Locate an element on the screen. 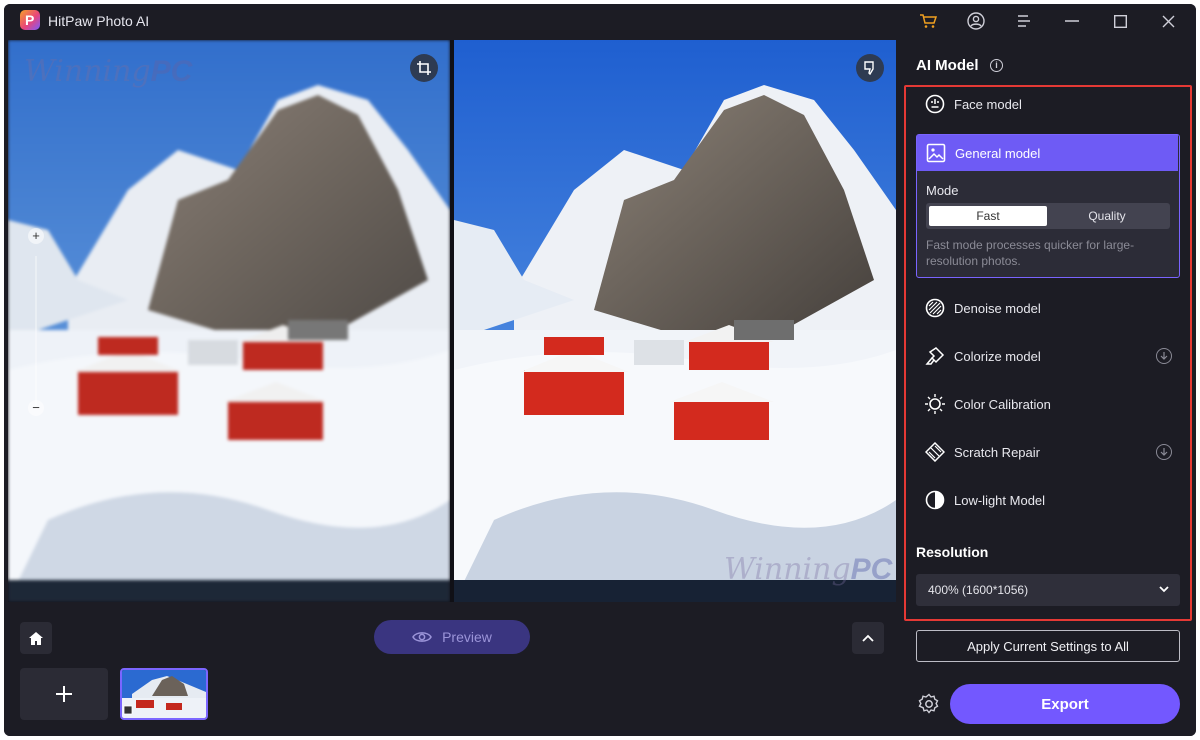  model-general-header: General model is located at coordinates (1047, 153).